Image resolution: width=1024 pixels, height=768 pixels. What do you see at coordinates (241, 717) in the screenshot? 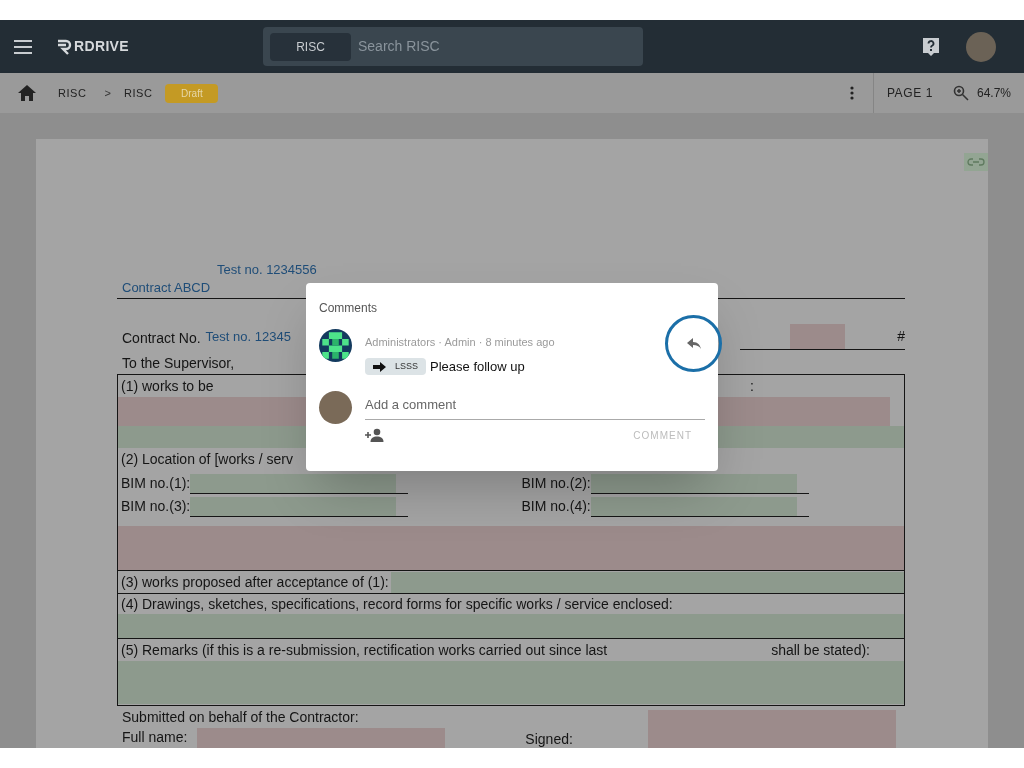
I see `signature-heading: Submitted on behalf of the Contractor:` at bounding box center [241, 717].